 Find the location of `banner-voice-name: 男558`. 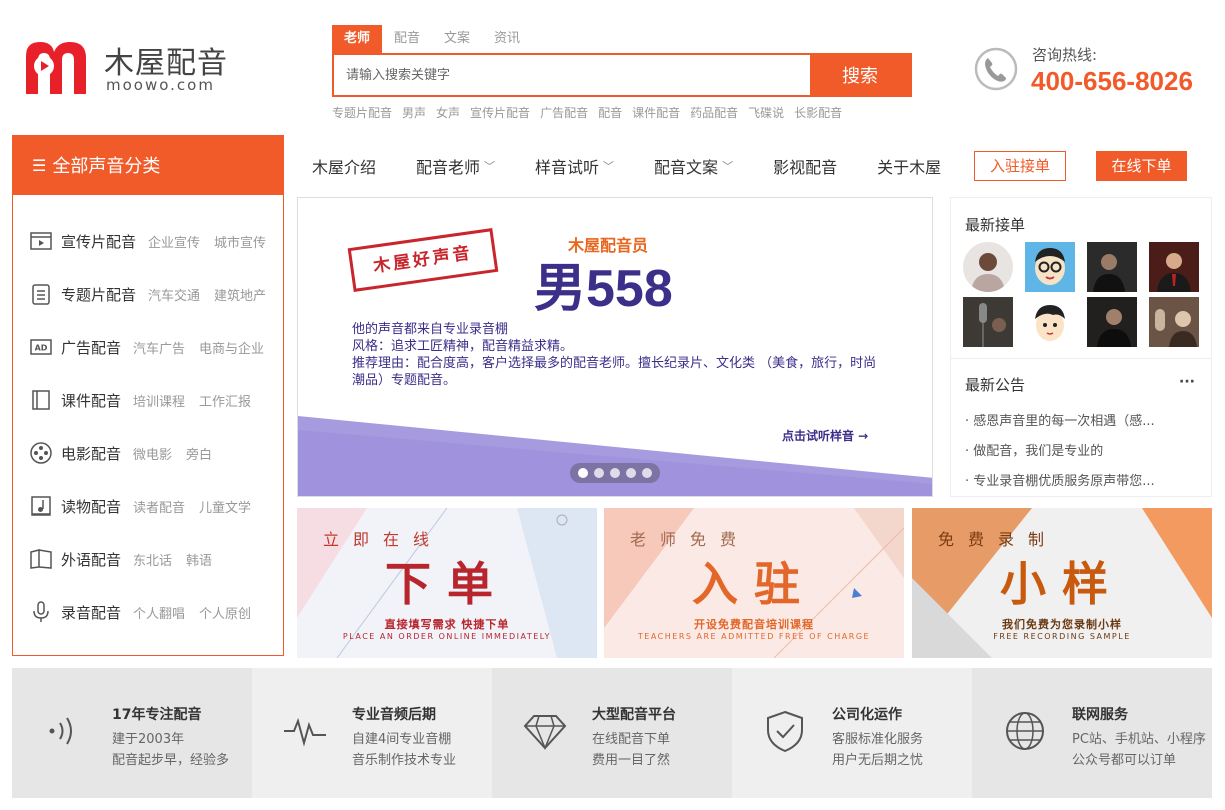

banner-voice-name: 男558 is located at coordinates (603, 289).